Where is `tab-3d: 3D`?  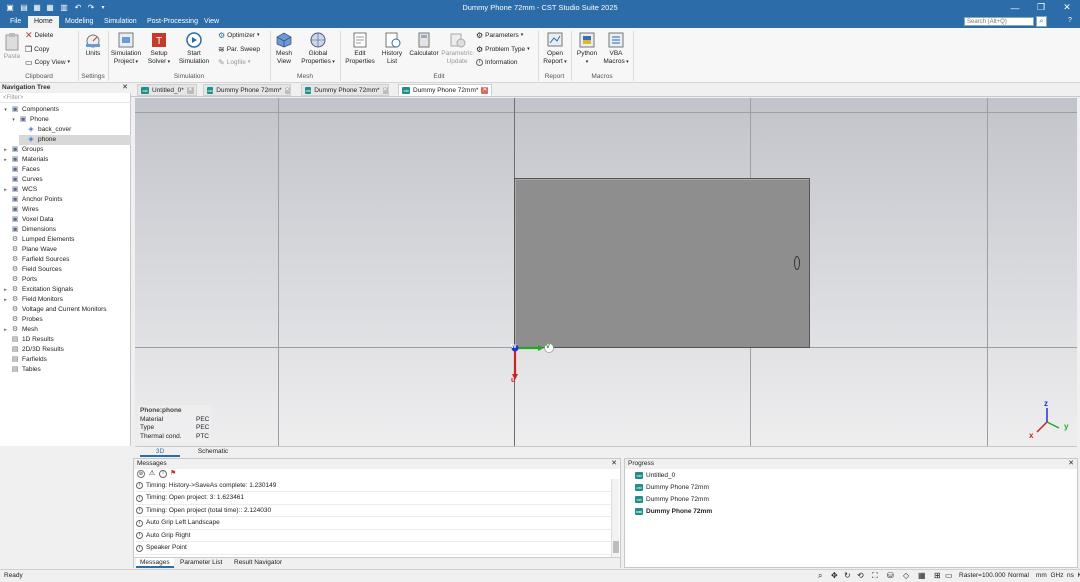 tab-3d: 3D is located at coordinates (160, 452).